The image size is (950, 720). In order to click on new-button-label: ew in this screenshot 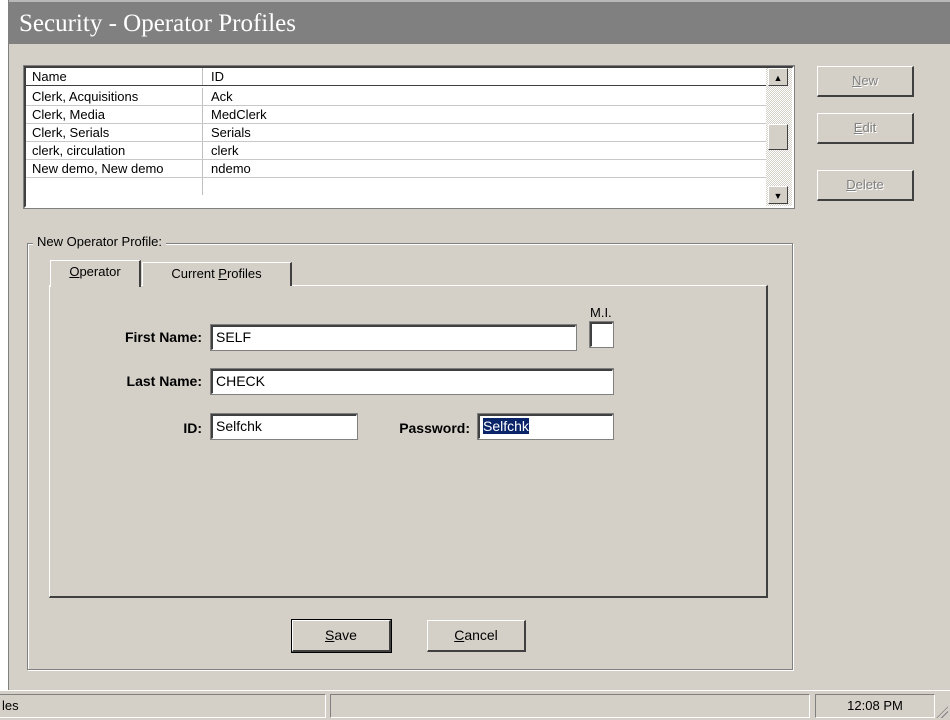, I will do `click(869, 80)`.